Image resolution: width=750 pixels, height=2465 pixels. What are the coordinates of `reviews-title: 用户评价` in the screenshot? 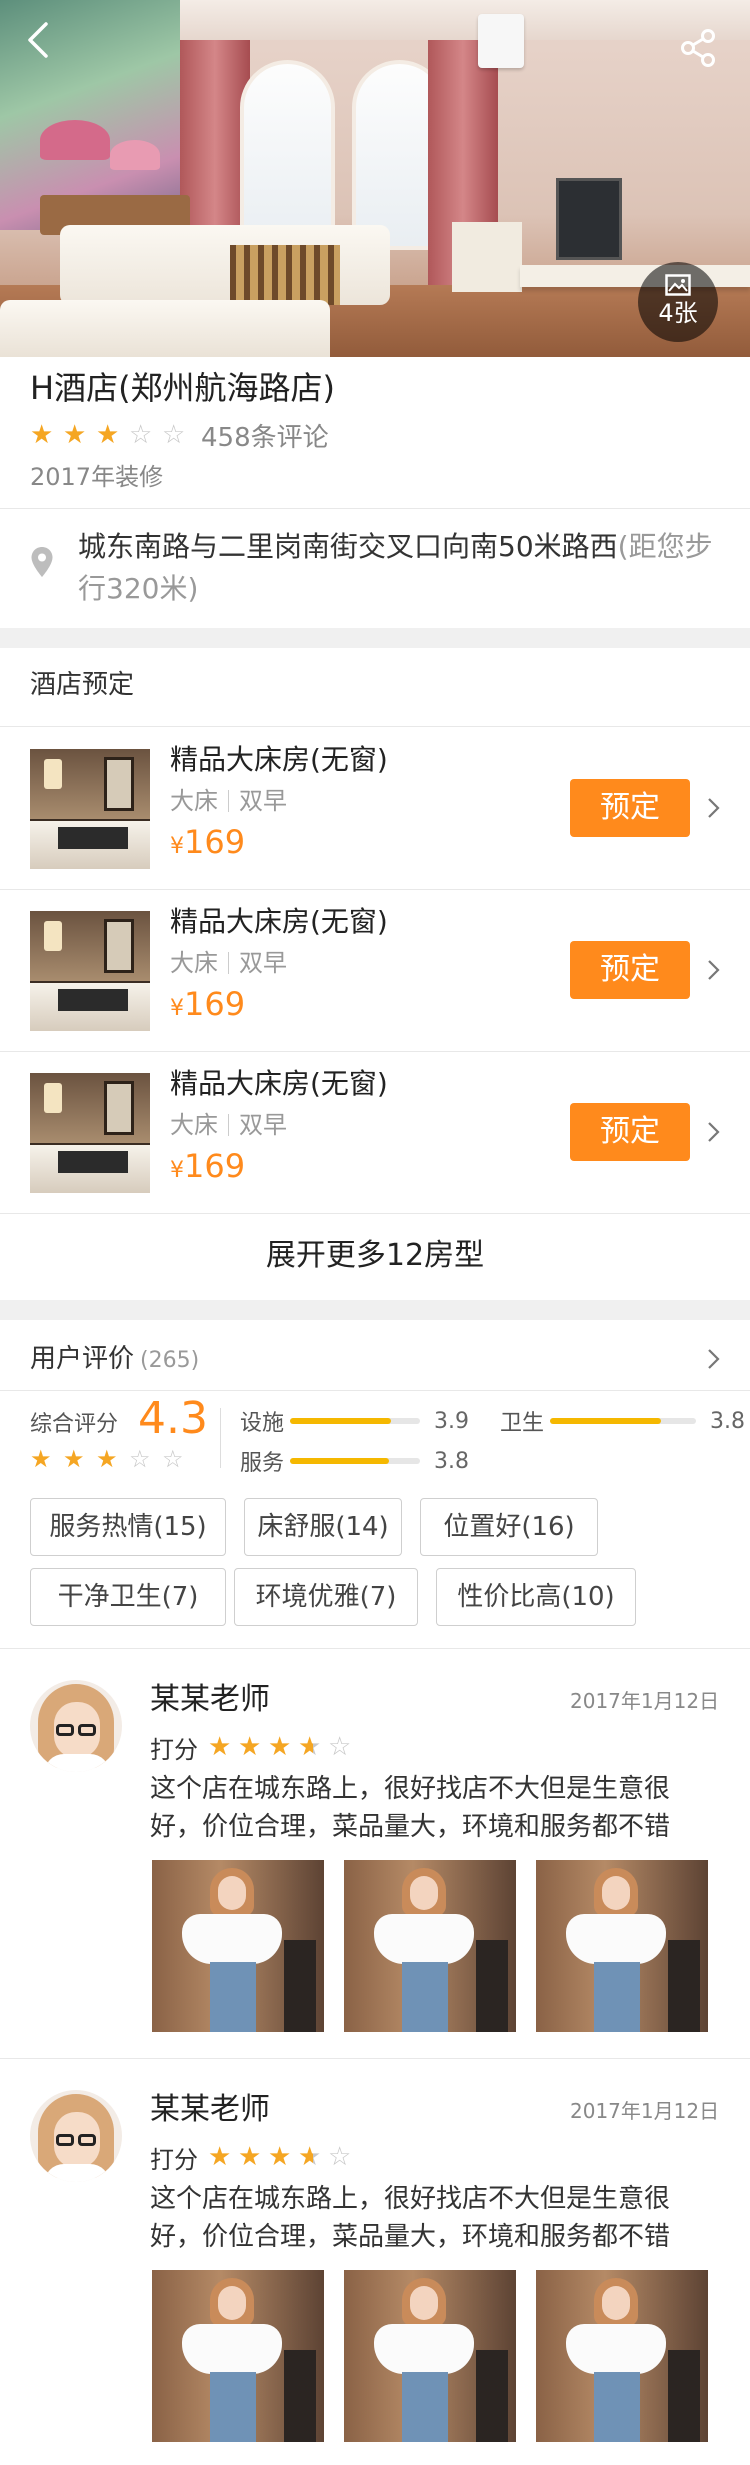 It's located at (82, 1359).